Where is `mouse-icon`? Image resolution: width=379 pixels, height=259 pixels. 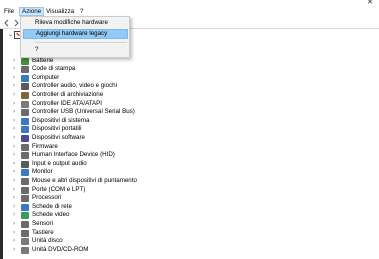 mouse-icon is located at coordinates (25, 181).